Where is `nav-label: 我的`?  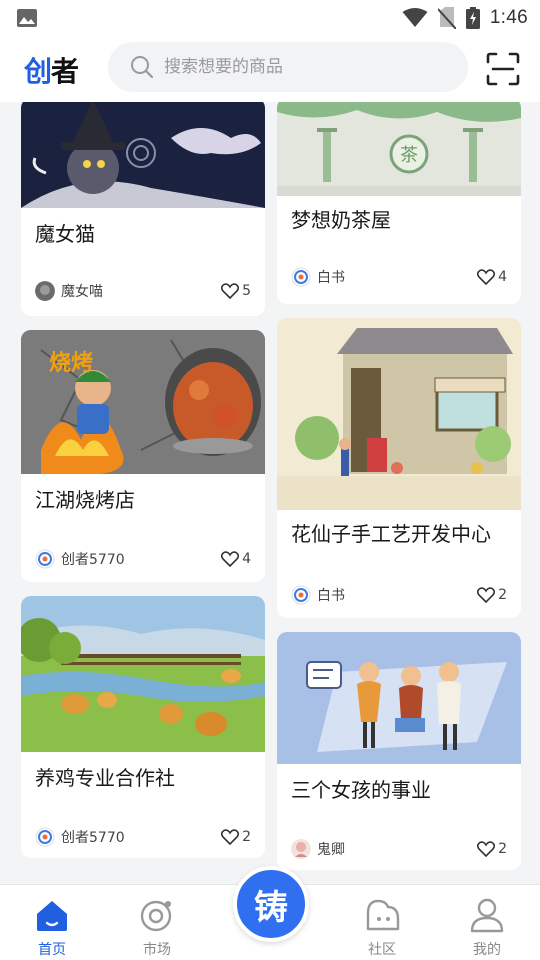
nav-label: 我的 is located at coordinates (487, 950).